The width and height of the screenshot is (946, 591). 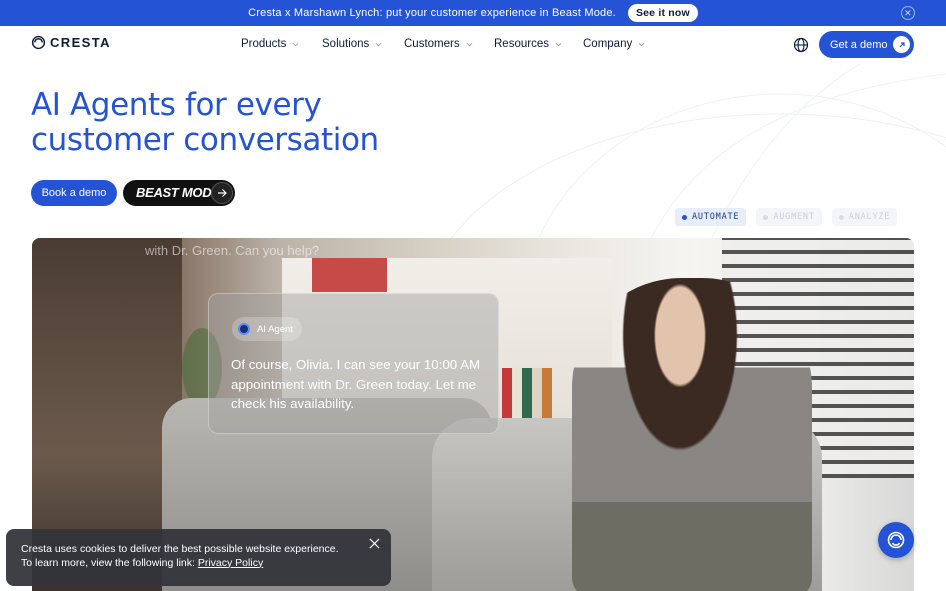 What do you see at coordinates (374, 543) in the screenshot?
I see `close-icon` at bounding box center [374, 543].